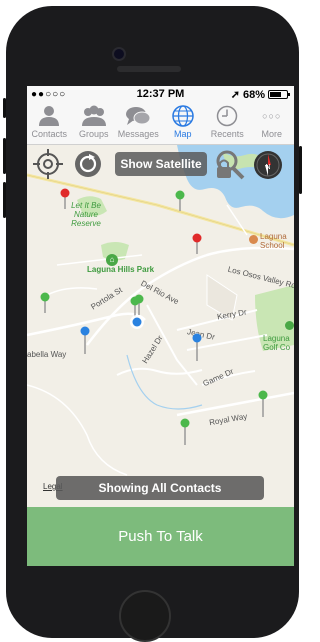  I want to click on show-satellite-button: Show Satellite, so click(161, 164).